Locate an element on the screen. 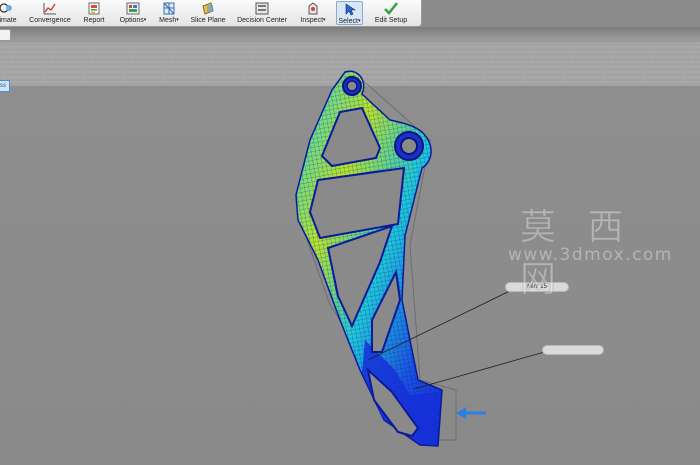 This screenshot has width=700, height=465. mesh-icon is located at coordinates (169, 8).